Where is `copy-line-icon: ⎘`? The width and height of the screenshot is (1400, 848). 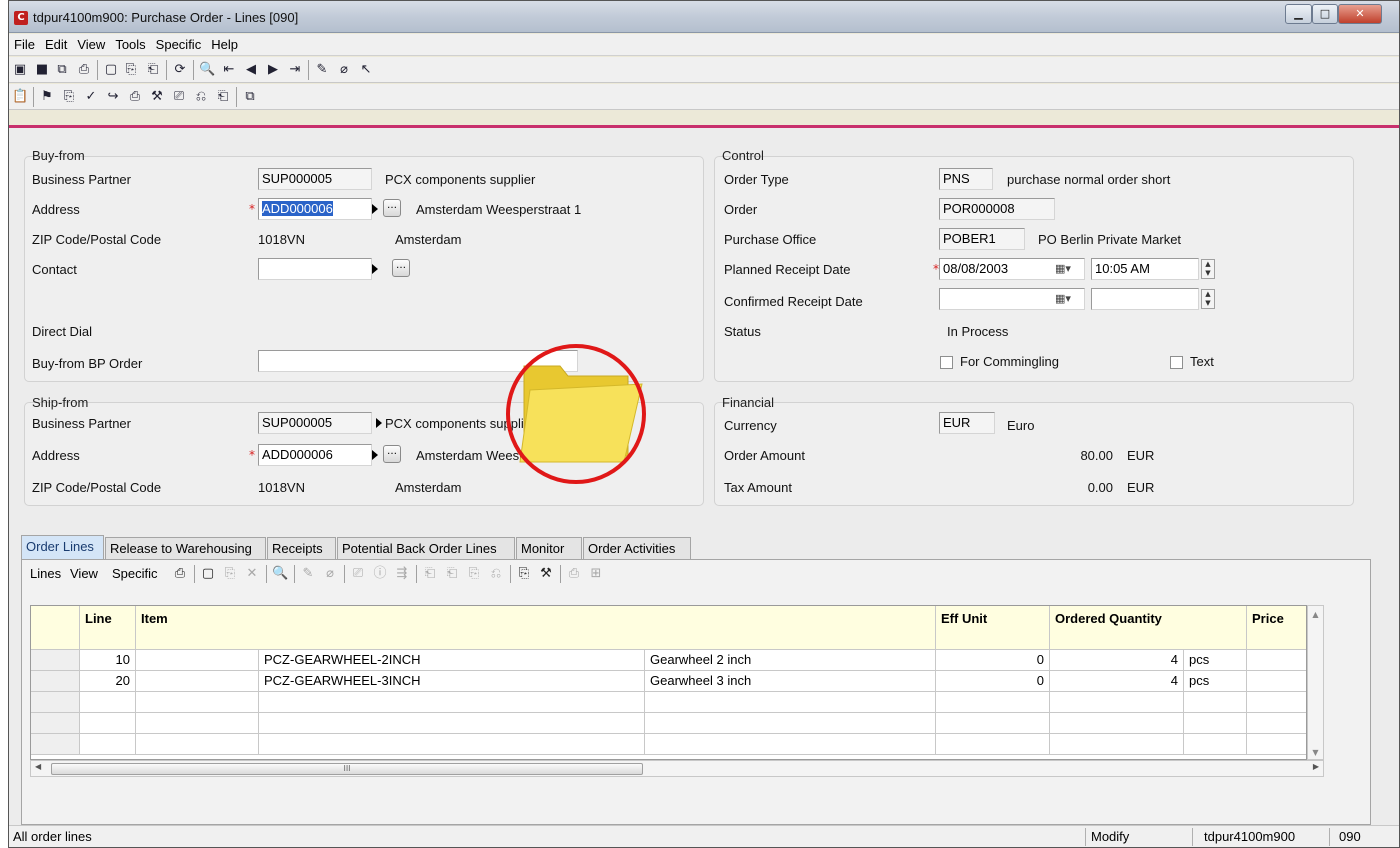
copy-line-icon: ⎘ is located at coordinates (230, 574).